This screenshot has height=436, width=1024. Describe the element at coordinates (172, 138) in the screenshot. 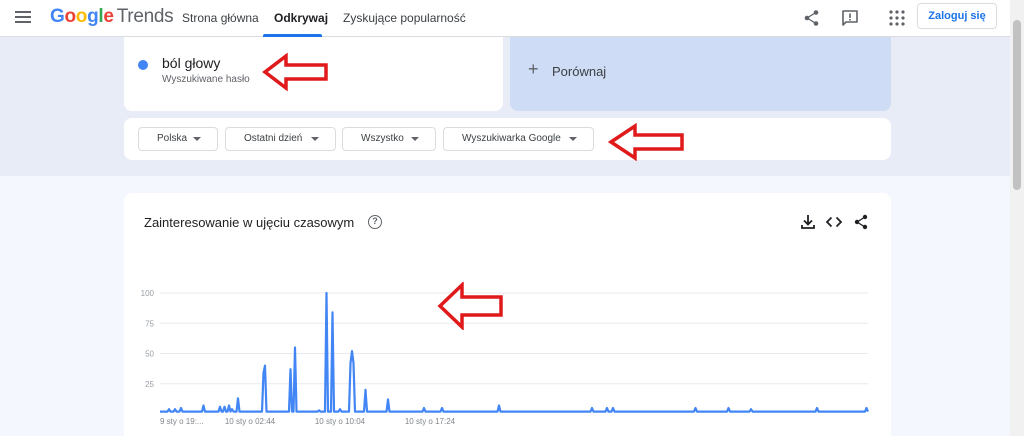

I see `filter-location-label: Polska` at that location.